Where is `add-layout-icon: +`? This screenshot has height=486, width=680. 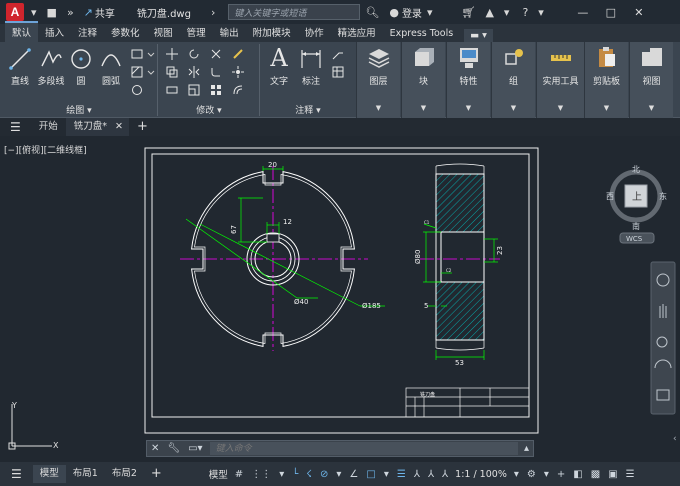 add-layout-icon: + is located at coordinates (156, 474).